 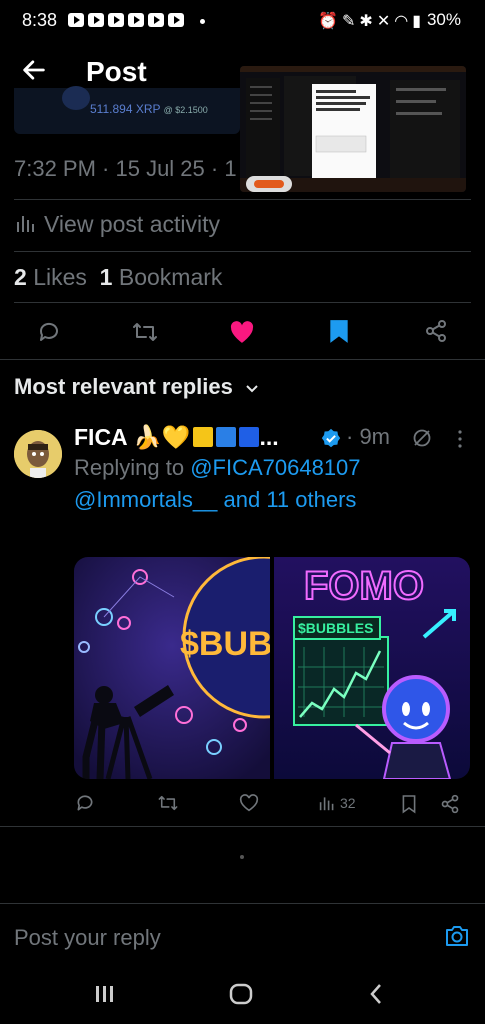 What do you see at coordinates (372, 668) in the screenshot?
I see `reply-image-fomo: FOMO $BUBBLES` at bounding box center [372, 668].